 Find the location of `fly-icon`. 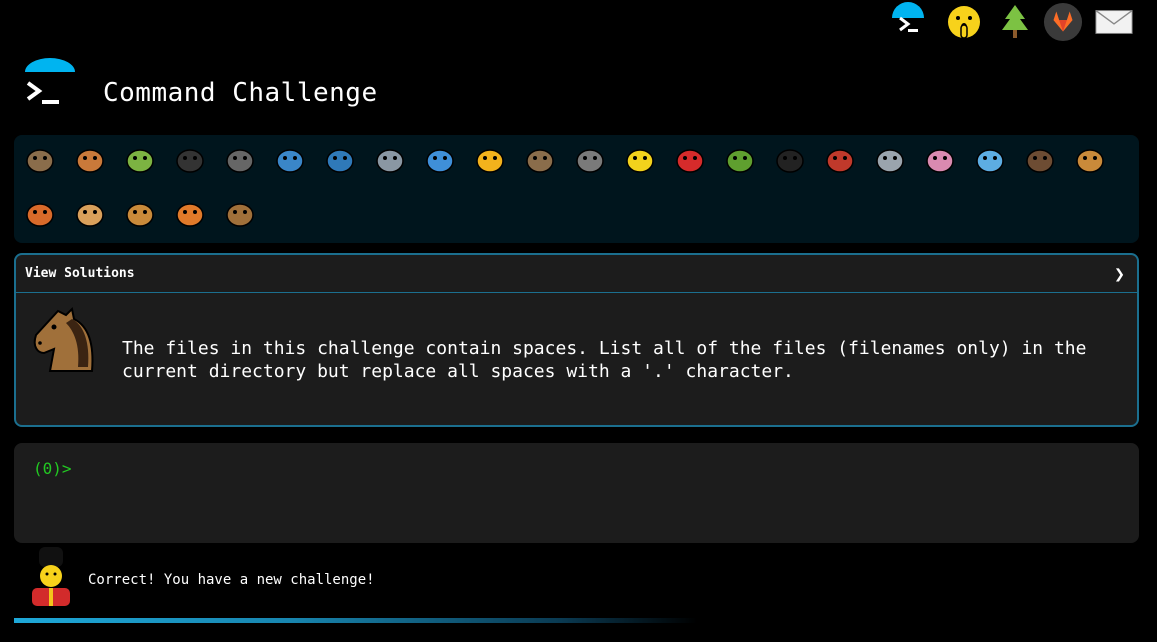

fly-icon is located at coordinates (890, 160).